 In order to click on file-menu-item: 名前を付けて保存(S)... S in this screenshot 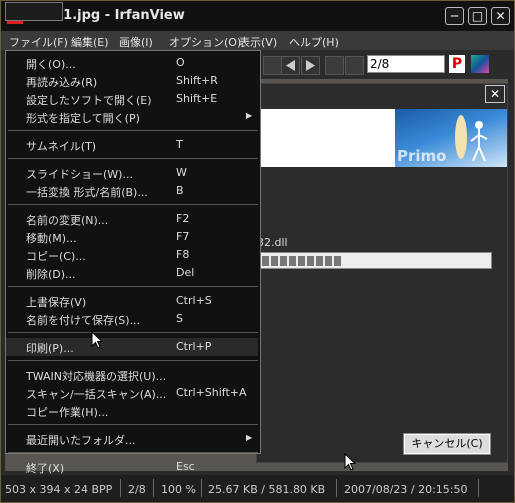, I will do `click(132, 319)`.